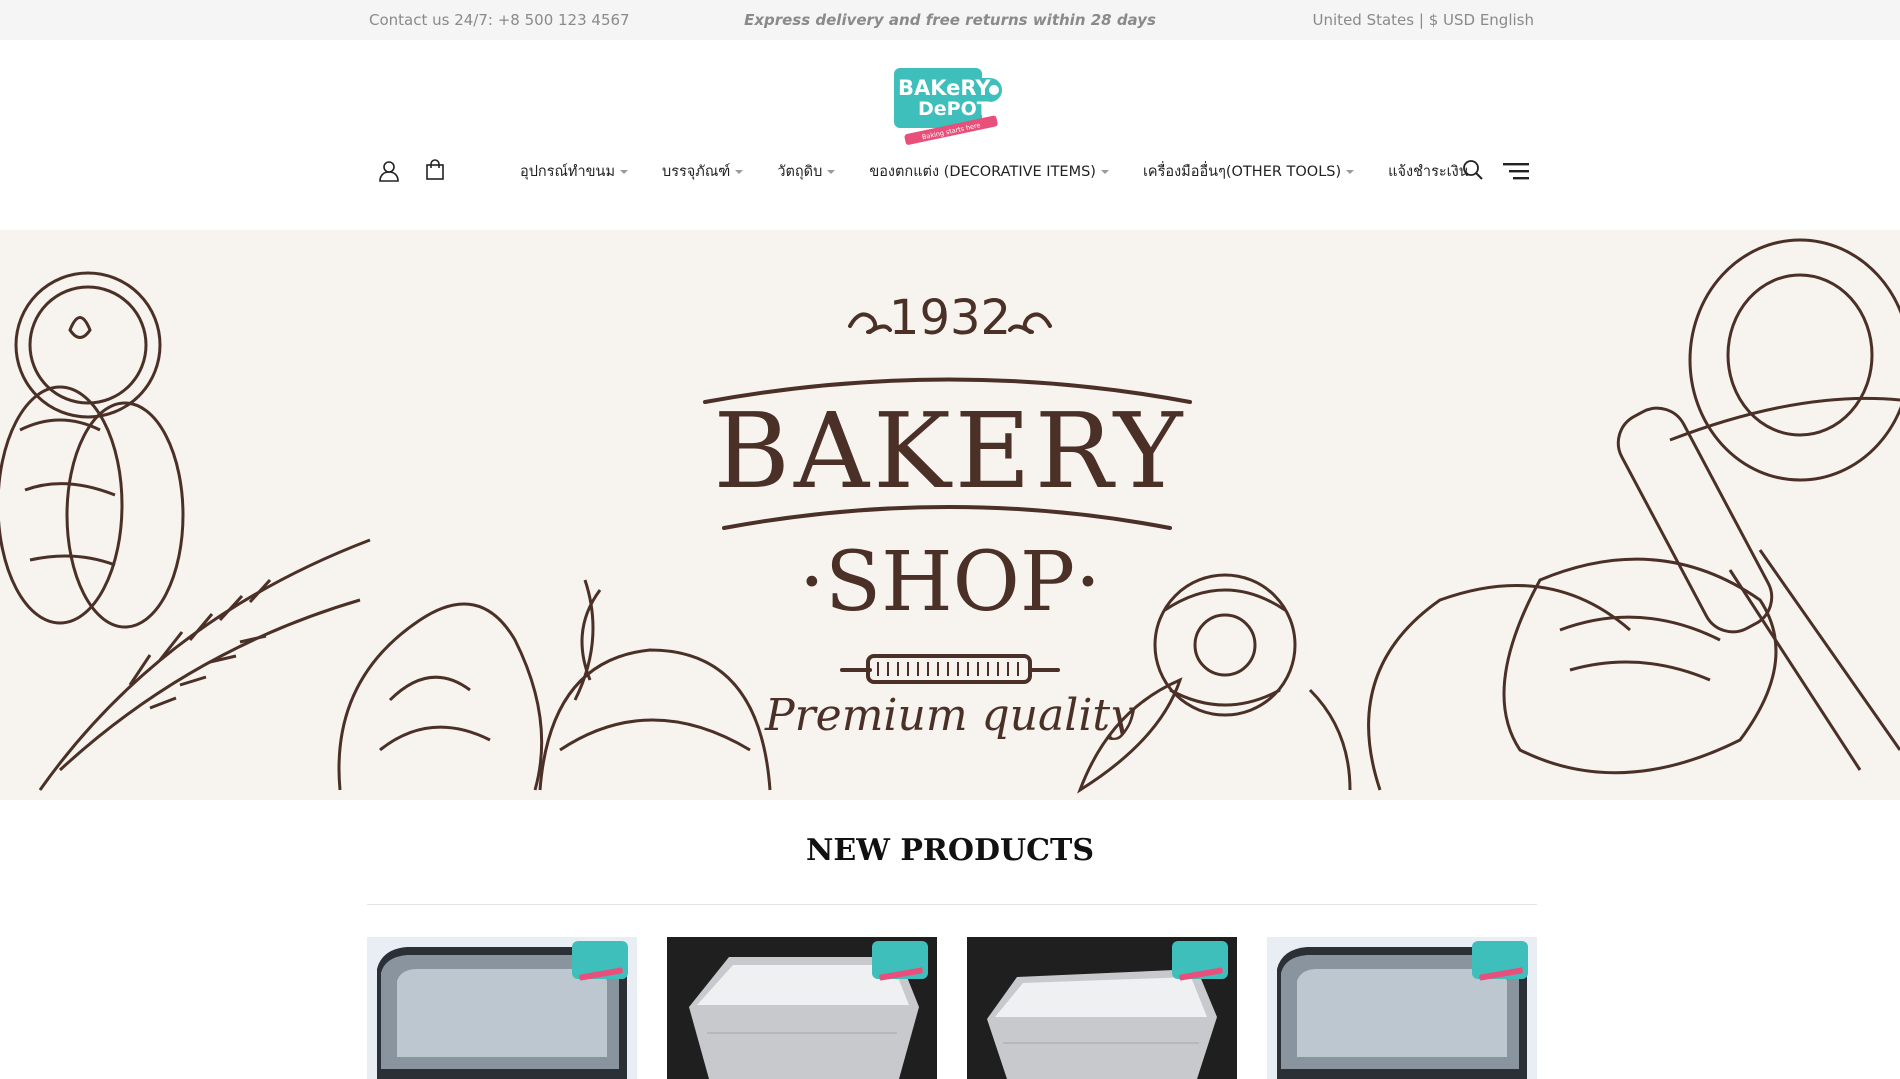 The width and height of the screenshot is (1900, 1079). I want to click on product-grid, so click(952, 1008).